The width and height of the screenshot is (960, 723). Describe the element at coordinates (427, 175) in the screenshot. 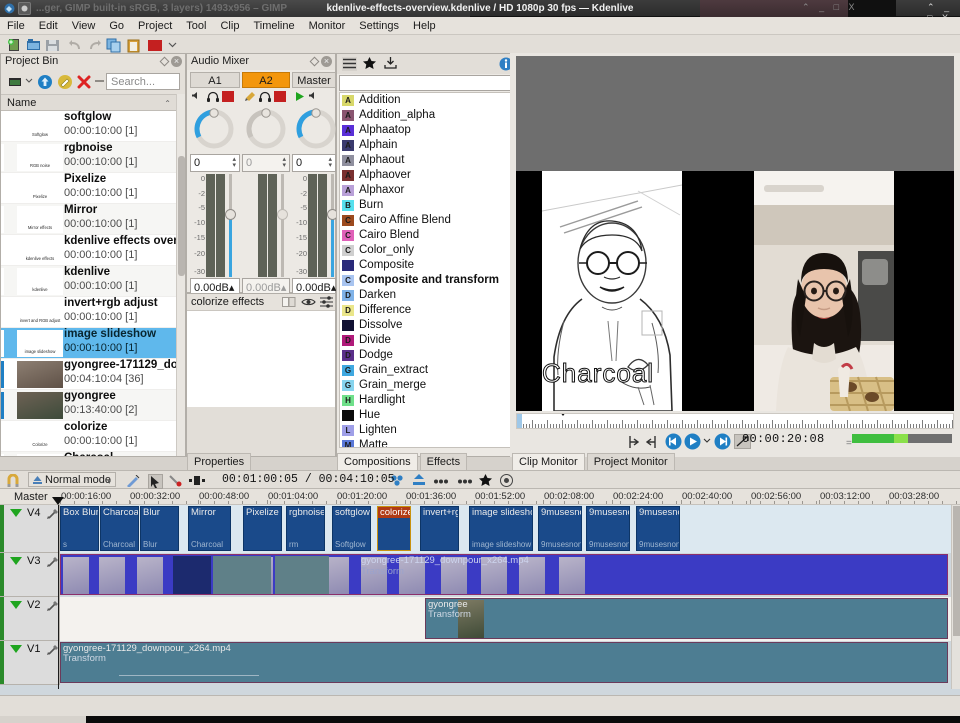

I see `composition-list-item: A Alphaover` at that location.